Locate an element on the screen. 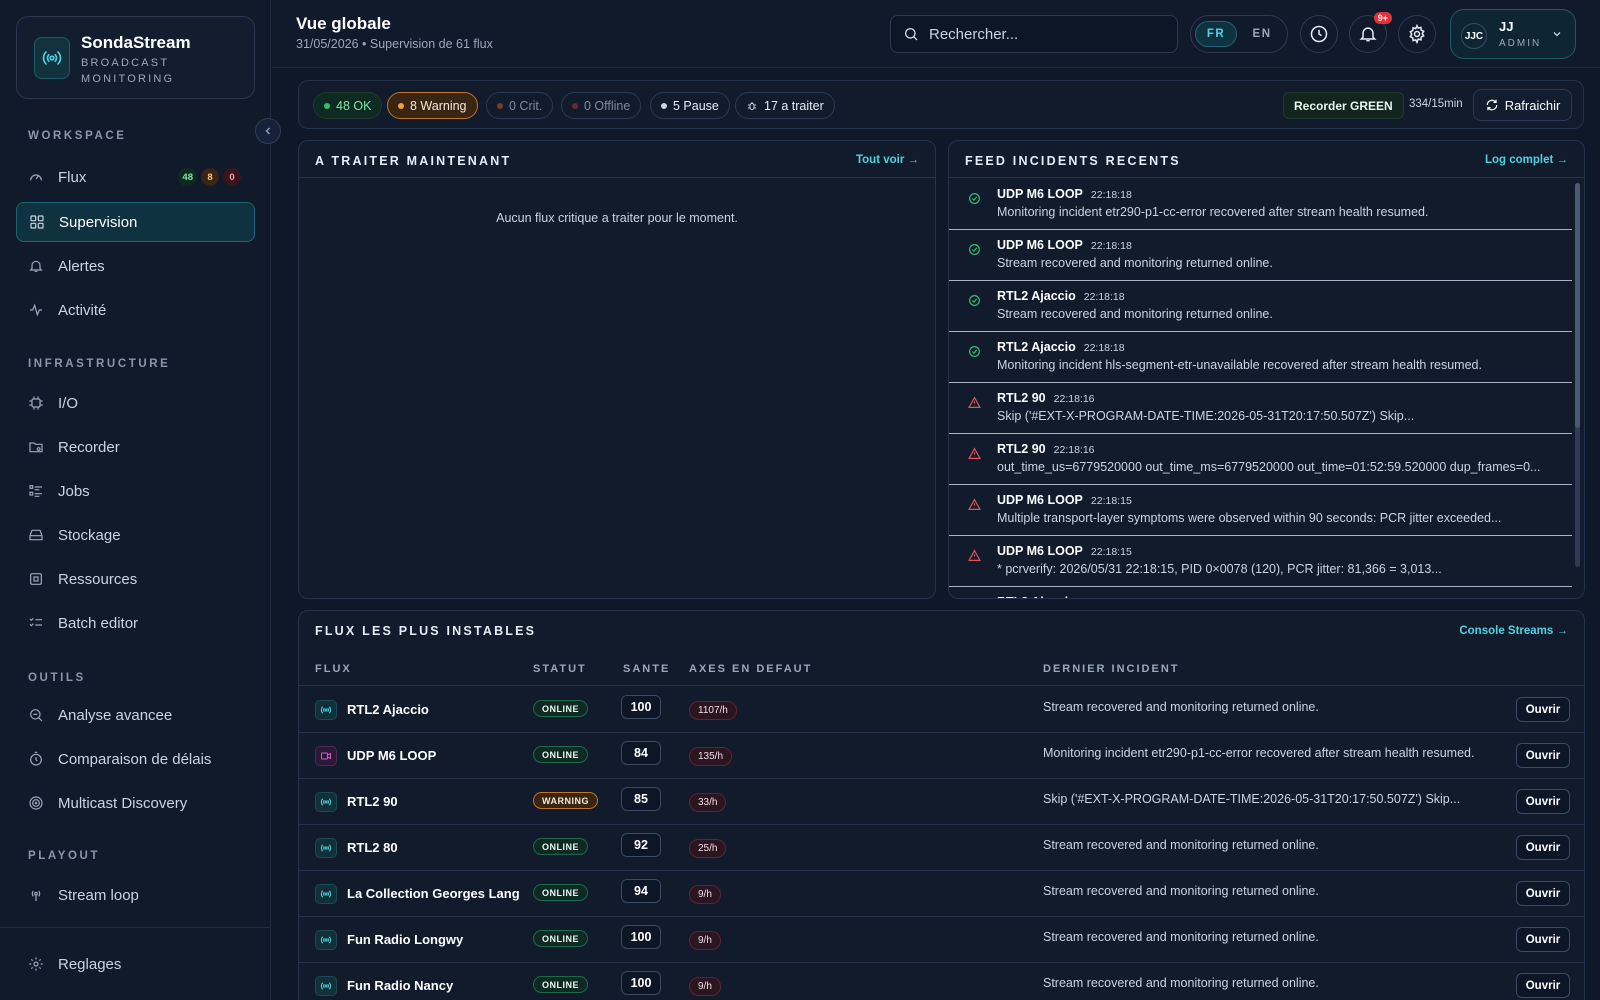  sidebar-item-supervision: Supervision is located at coordinates (135, 222).